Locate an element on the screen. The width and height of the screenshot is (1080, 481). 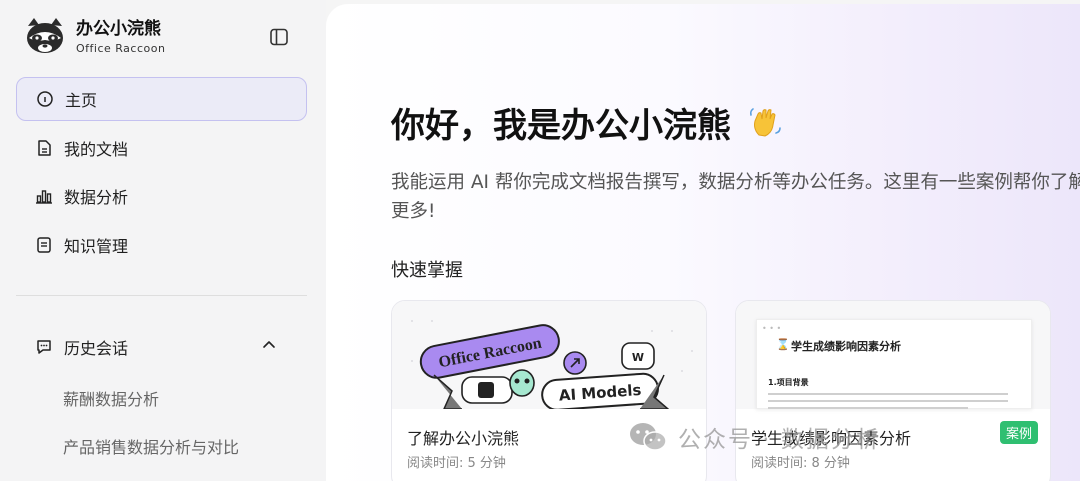
quick-start-title: 快速掌握 is located at coordinates (427, 270).